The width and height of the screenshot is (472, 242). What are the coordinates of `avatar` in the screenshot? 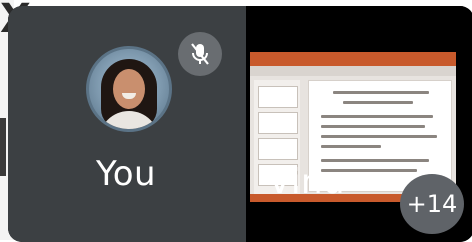 It's located at (129, 89).